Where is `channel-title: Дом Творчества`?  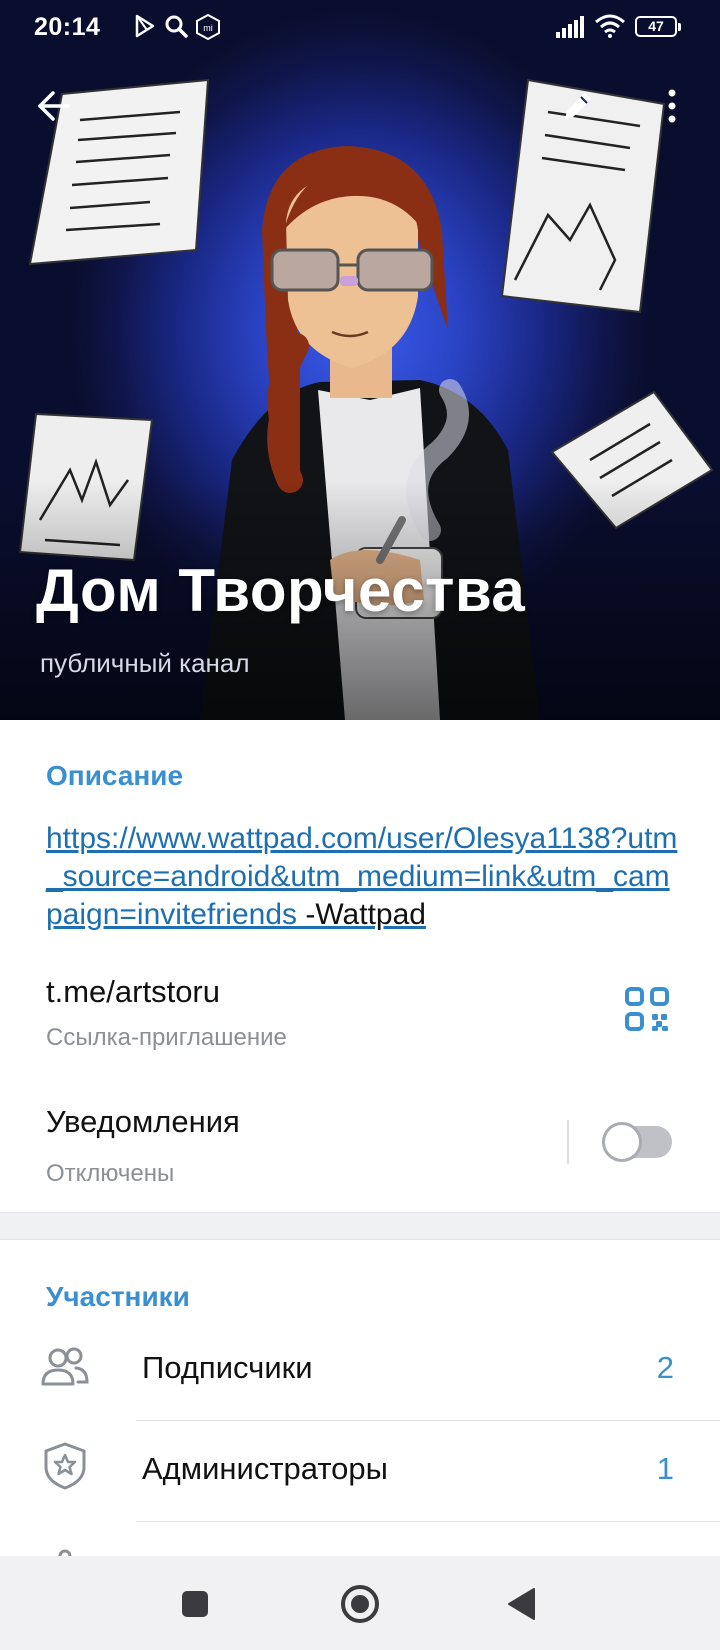 channel-title: Дом Творчества is located at coordinates (281, 590).